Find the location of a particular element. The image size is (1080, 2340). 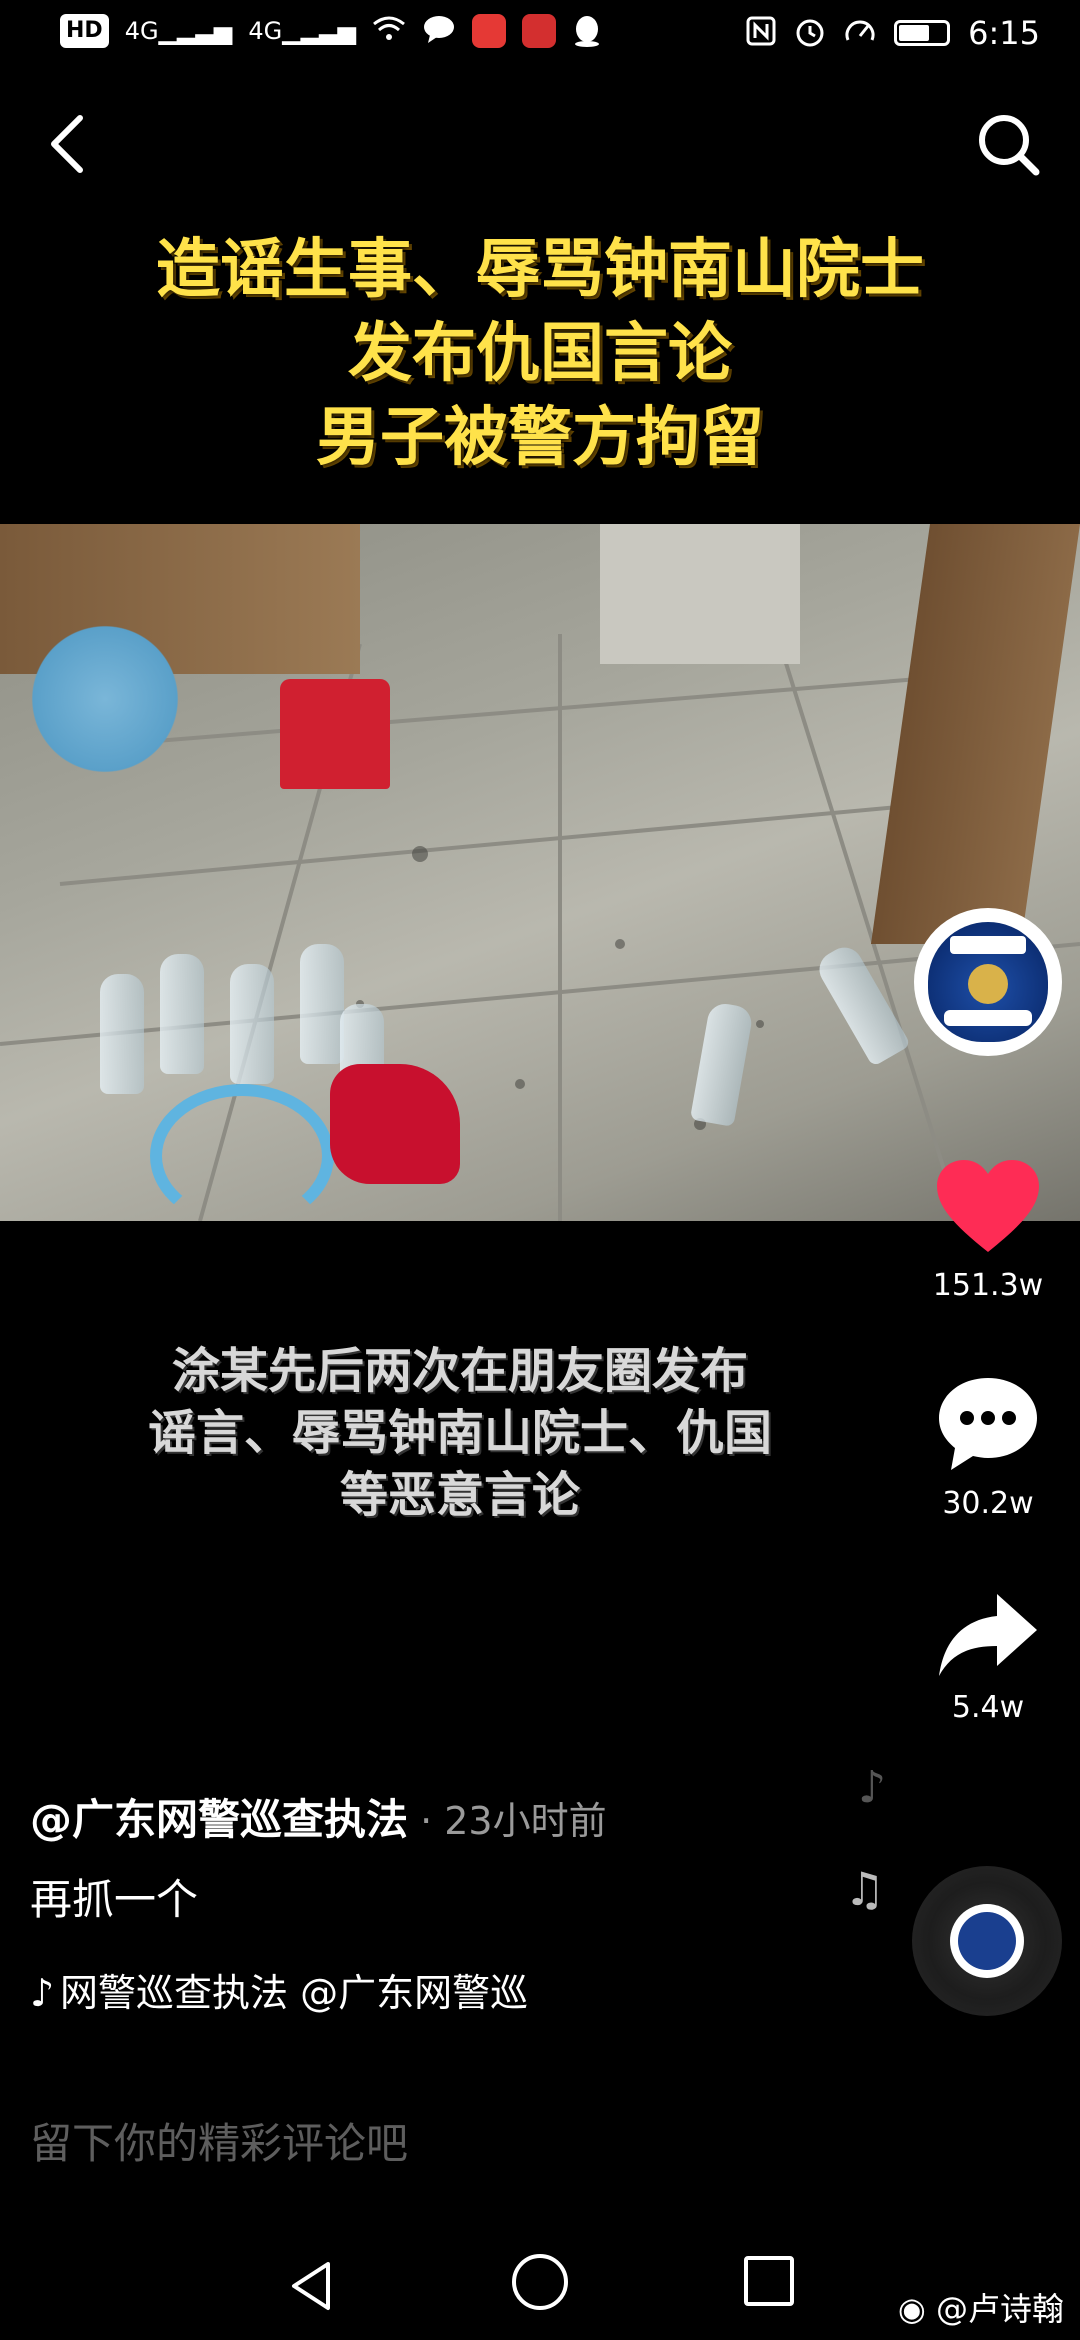

badge-emblem-icon is located at coordinates (988, 984).